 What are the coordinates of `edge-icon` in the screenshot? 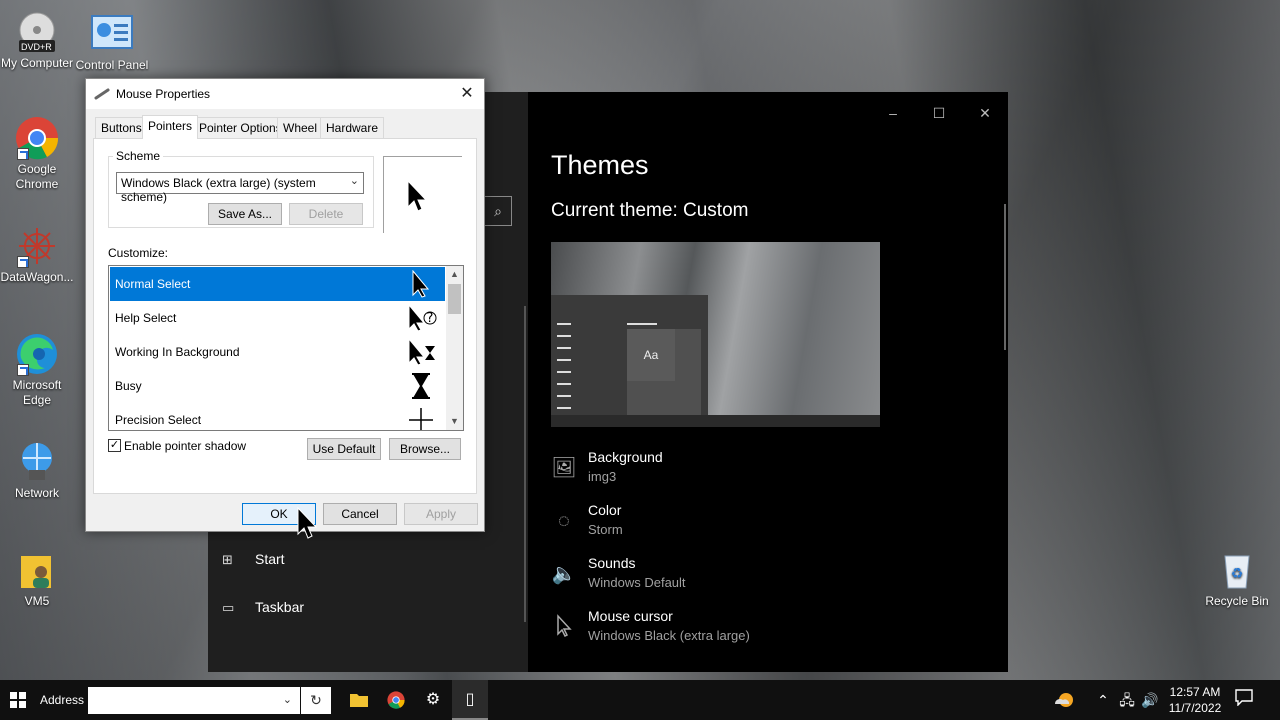 It's located at (37, 354).